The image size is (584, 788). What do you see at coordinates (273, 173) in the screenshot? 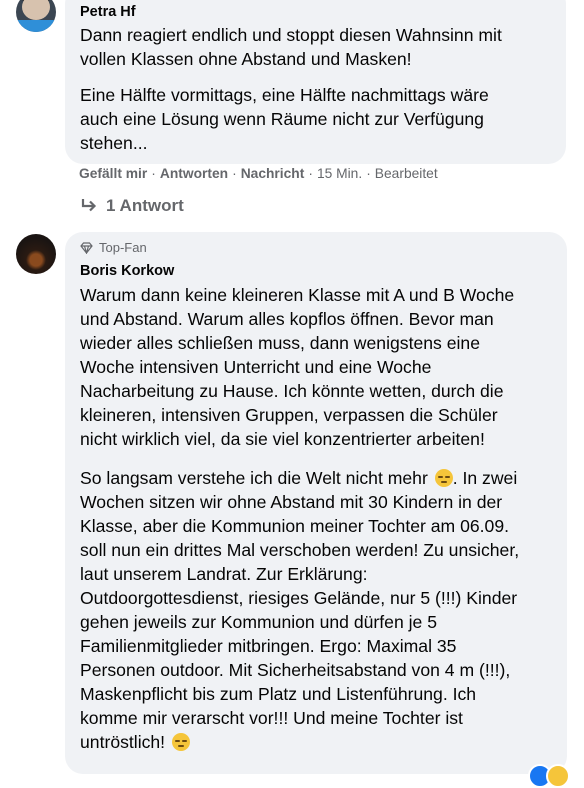
I see `message-link: Nachricht` at bounding box center [273, 173].